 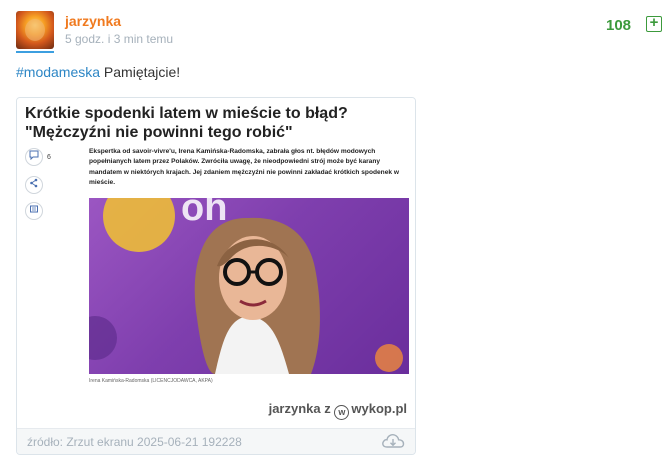 What do you see at coordinates (379, 408) in the screenshot?
I see `watermark-brand: wykop.pl` at bounding box center [379, 408].